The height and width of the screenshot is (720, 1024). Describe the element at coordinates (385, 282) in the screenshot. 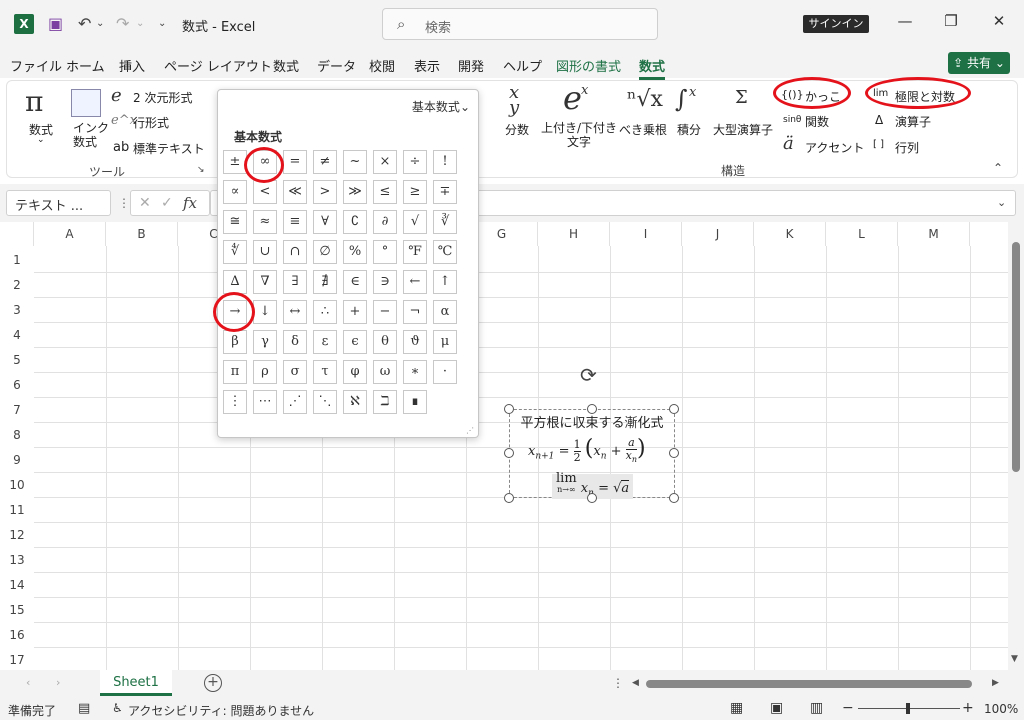

I see `symbol-button: ∋` at that location.